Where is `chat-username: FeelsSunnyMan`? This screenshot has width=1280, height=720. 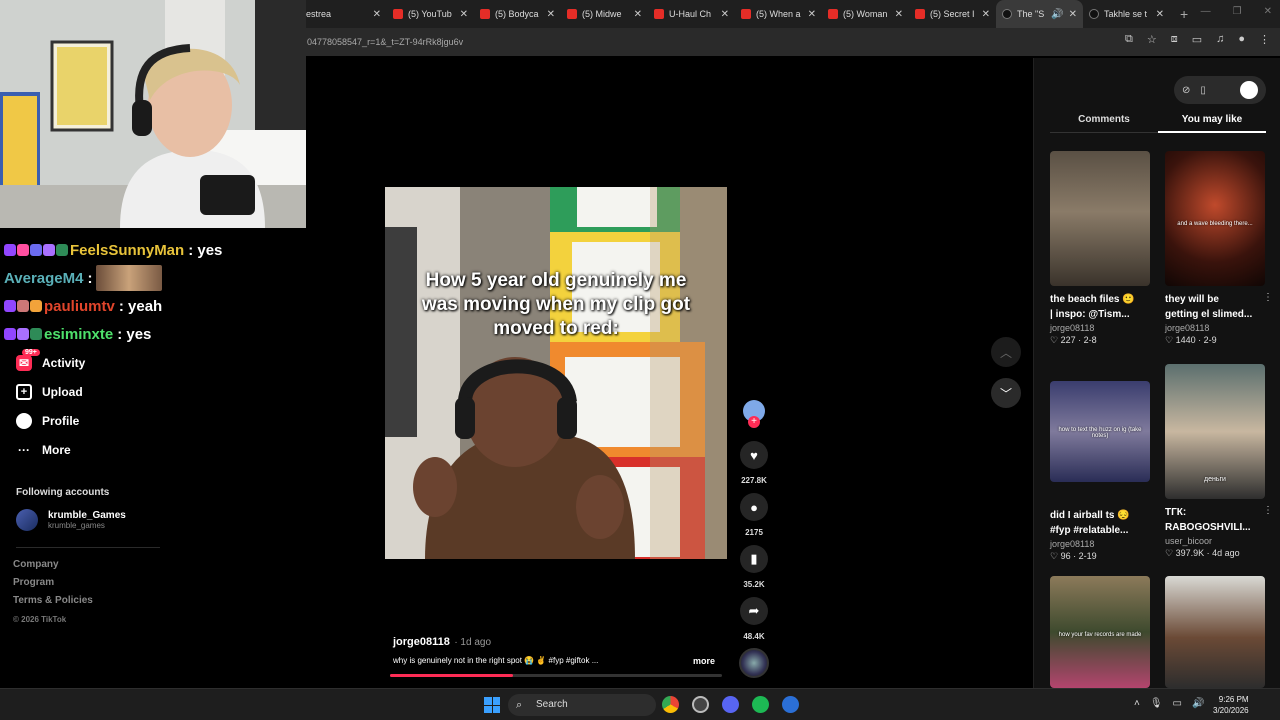 chat-username: FeelsSunnyMan is located at coordinates (127, 250).